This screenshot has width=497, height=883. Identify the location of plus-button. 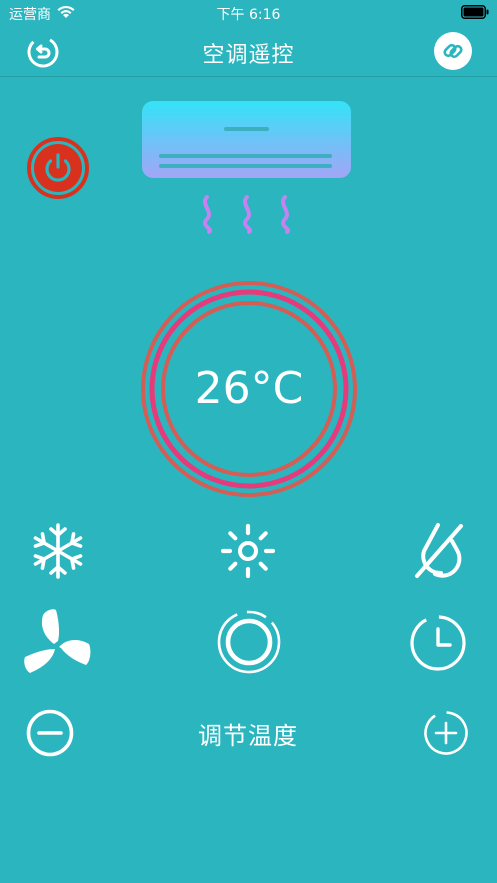
(446, 733).